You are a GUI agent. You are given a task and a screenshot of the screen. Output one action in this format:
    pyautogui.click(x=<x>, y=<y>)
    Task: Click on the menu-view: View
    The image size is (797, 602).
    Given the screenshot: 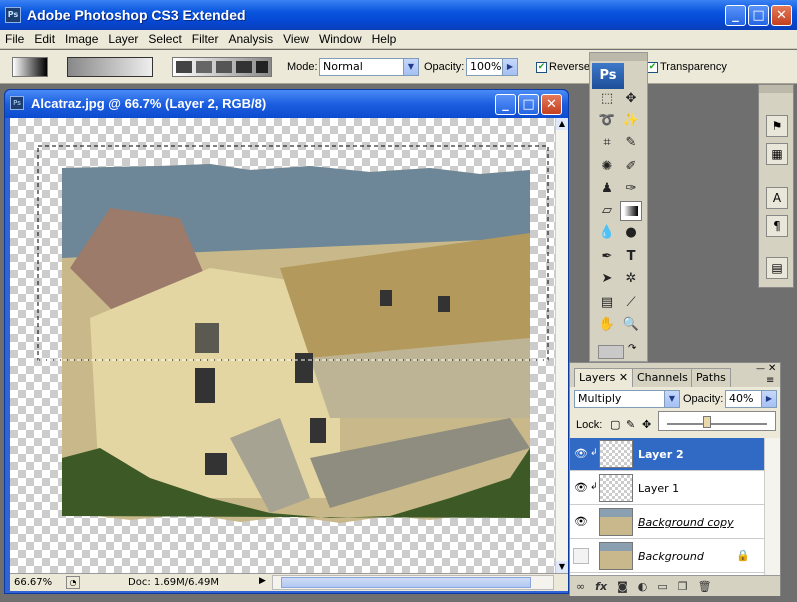 What is the action you would take?
    pyautogui.click(x=296, y=39)
    